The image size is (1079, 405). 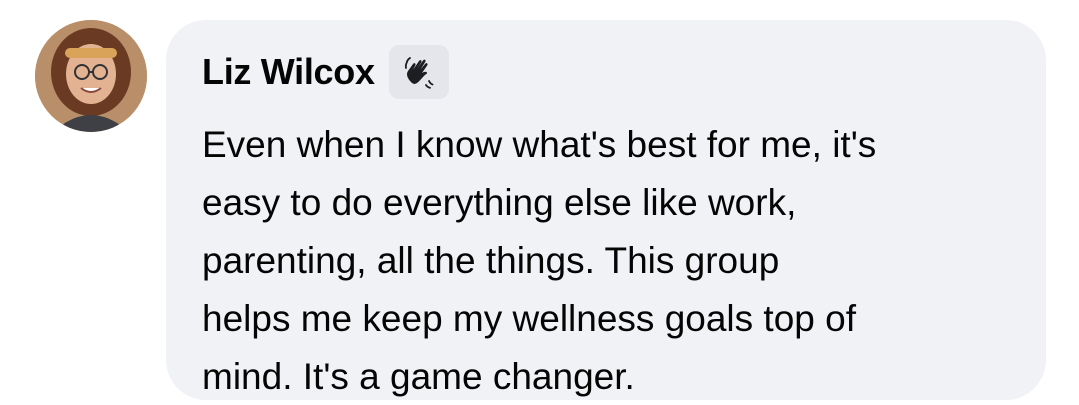 I want to click on avatar, so click(x=91, y=76).